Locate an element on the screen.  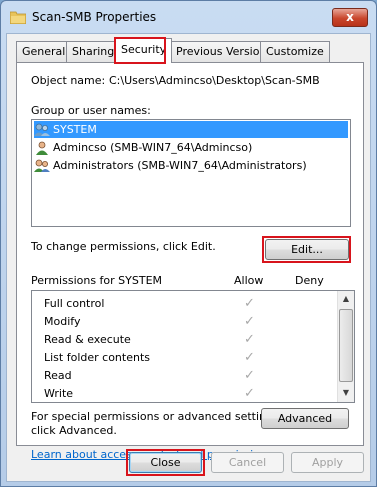
permissions-scrollbar: ▲ ▼ is located at coordinates (345, 346).